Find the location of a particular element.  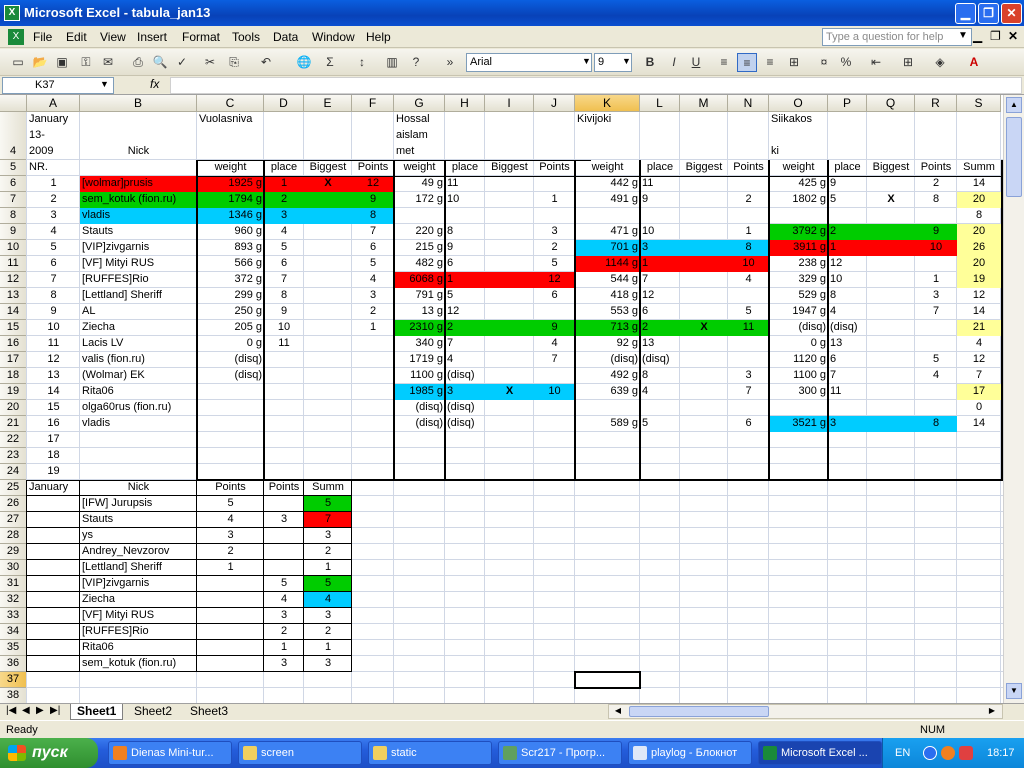

result-cell: 6 is located at coordinates (660, 312).